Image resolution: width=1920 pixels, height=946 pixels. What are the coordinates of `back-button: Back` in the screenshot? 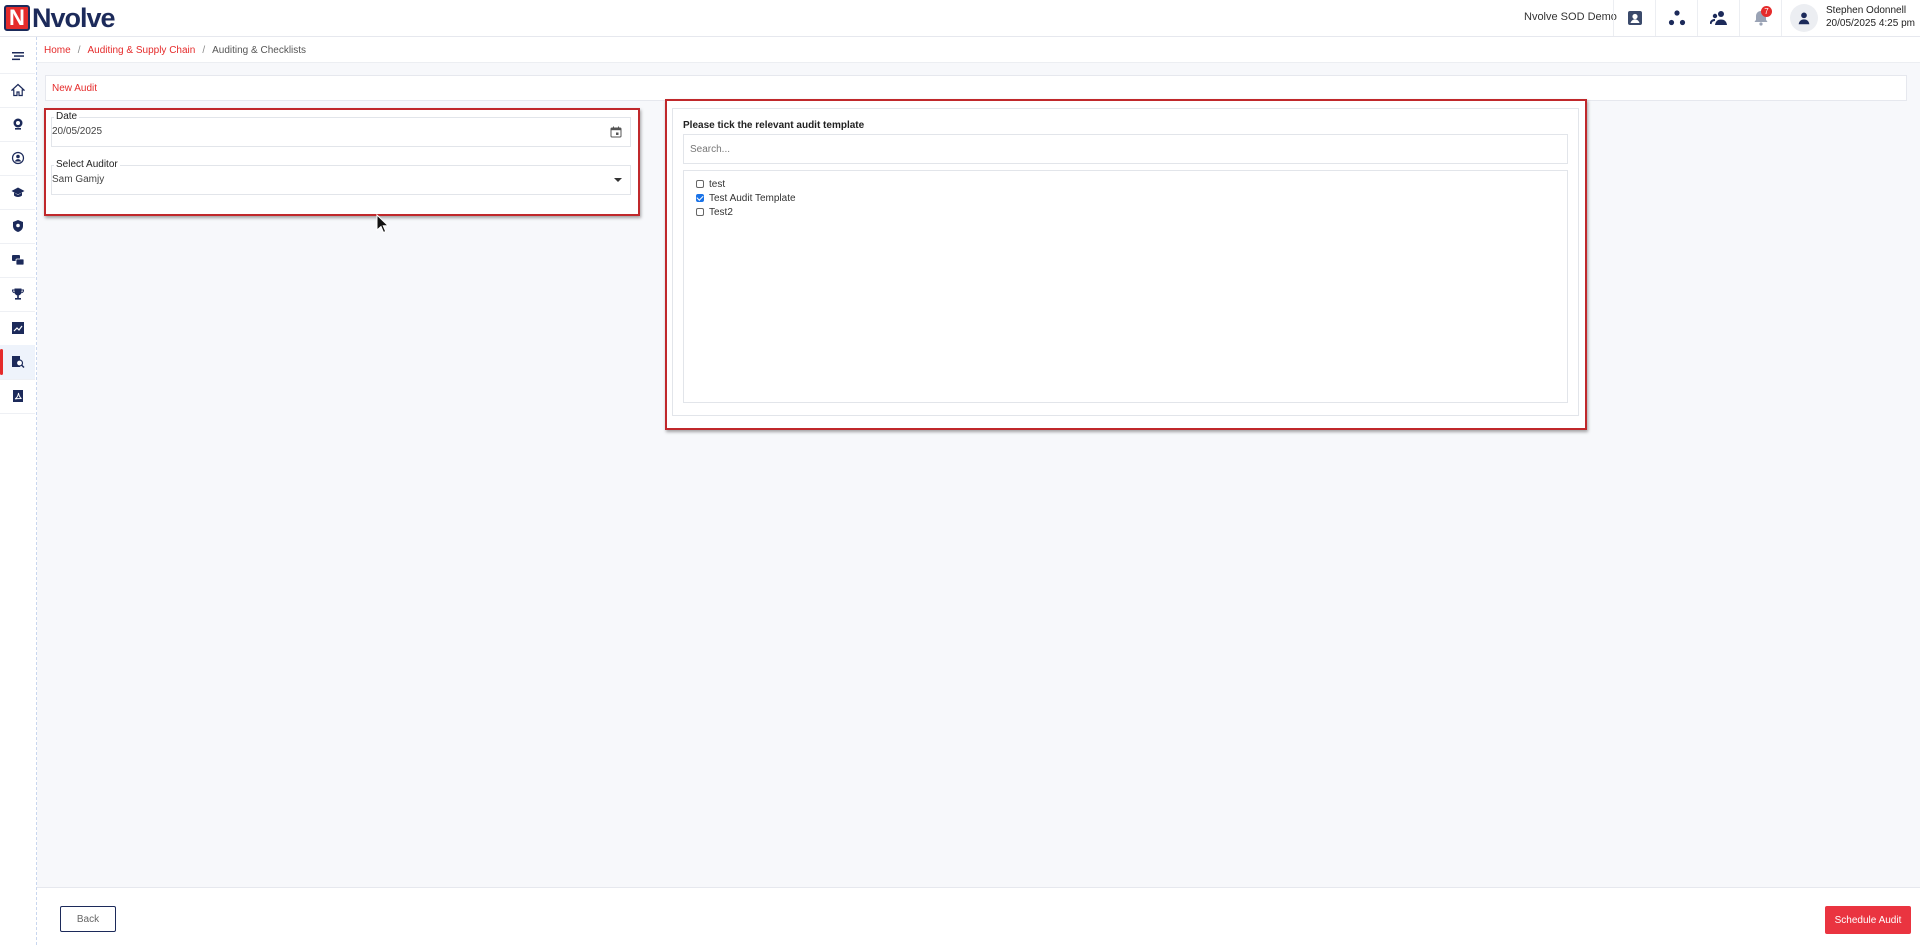 It's located at (88, 919).